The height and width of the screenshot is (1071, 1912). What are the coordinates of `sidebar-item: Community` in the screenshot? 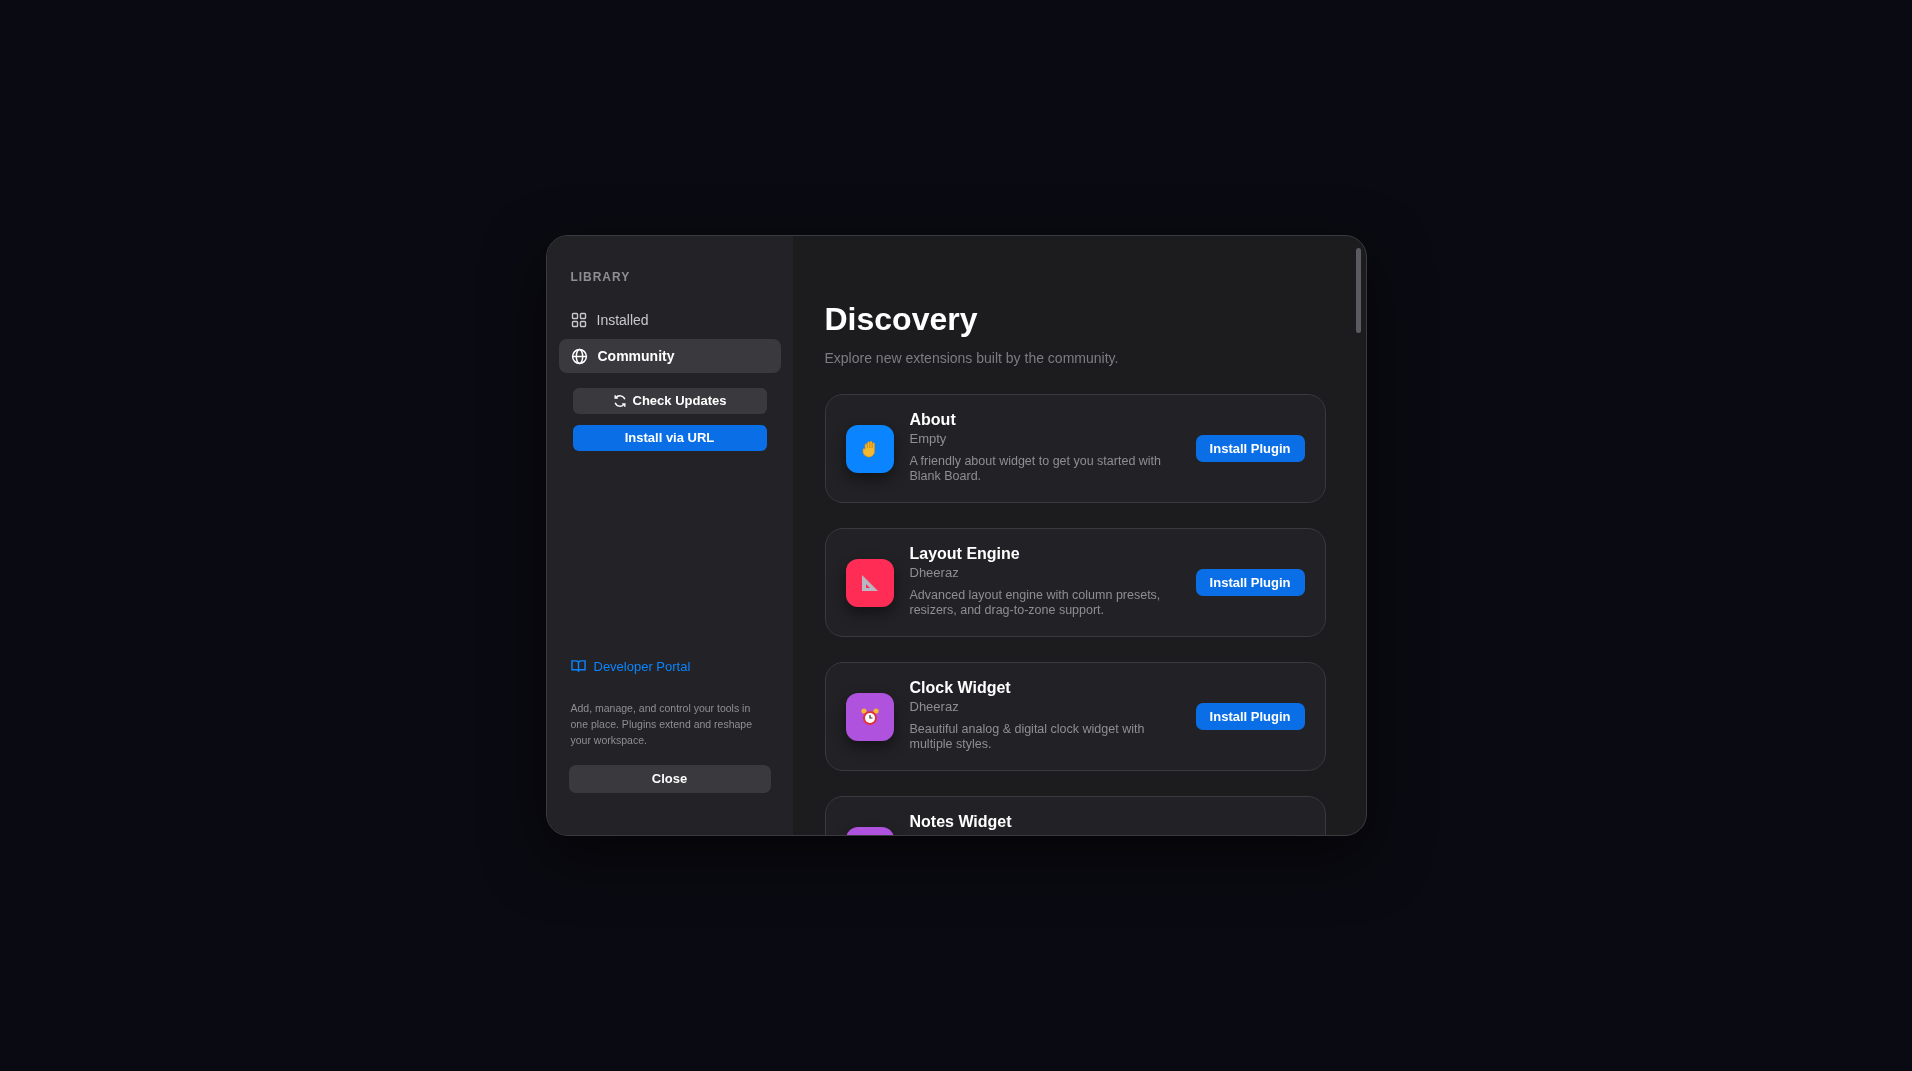 It's located at (669, 356).